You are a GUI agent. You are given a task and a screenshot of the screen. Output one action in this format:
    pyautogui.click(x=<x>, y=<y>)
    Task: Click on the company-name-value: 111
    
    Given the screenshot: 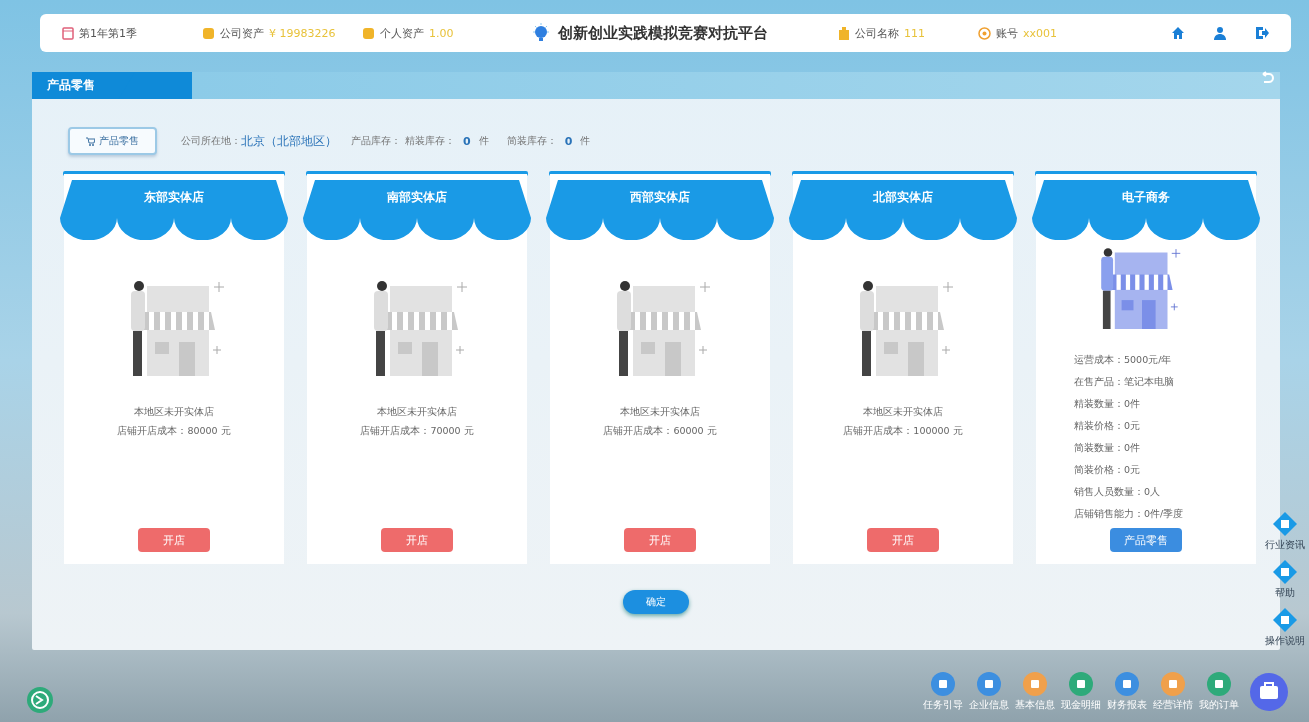 What is the action you would take?
    pyautogui.click(x=914, y=33)
    